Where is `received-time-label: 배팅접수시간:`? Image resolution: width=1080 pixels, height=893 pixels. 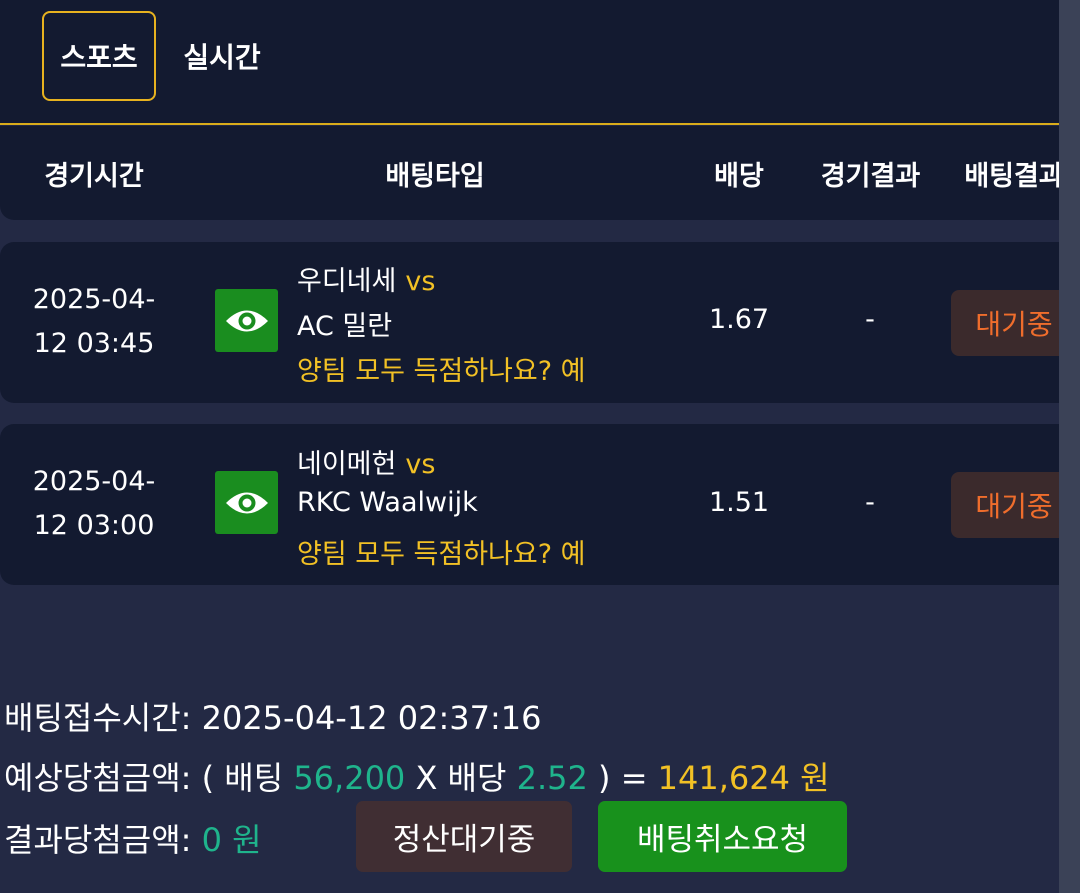 received-time-label: 배팅접수시간: is located at coordinates (98, 718).